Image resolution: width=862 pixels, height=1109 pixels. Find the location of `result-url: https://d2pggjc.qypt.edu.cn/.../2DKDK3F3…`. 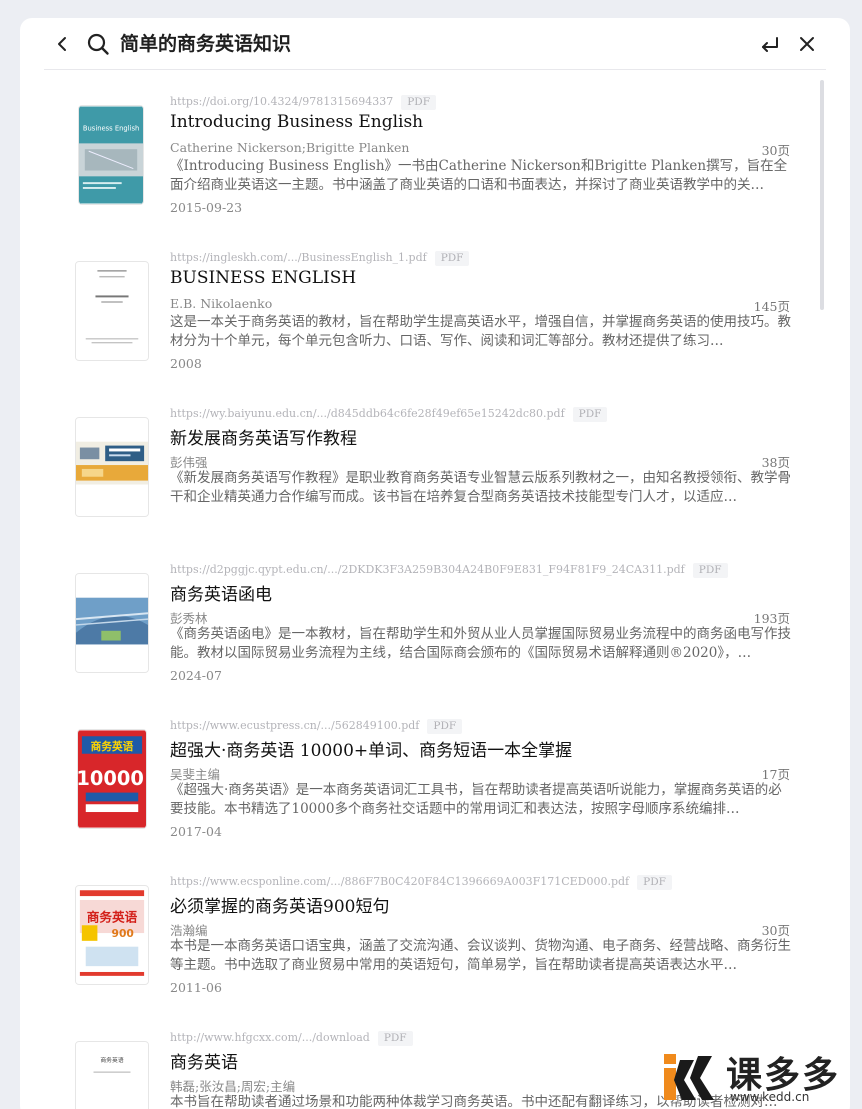

result-url: https://d2pggjc.qypt.edu.cn/.../2DKDK3F3… is located at coordinates (427, 569).